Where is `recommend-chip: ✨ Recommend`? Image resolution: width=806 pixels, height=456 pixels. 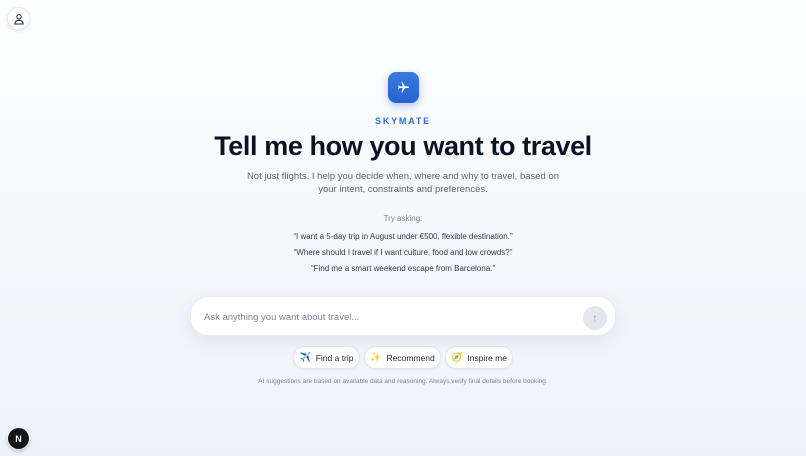 recommend-chip: ✨ Recommend is located at coordinates (402, 357).